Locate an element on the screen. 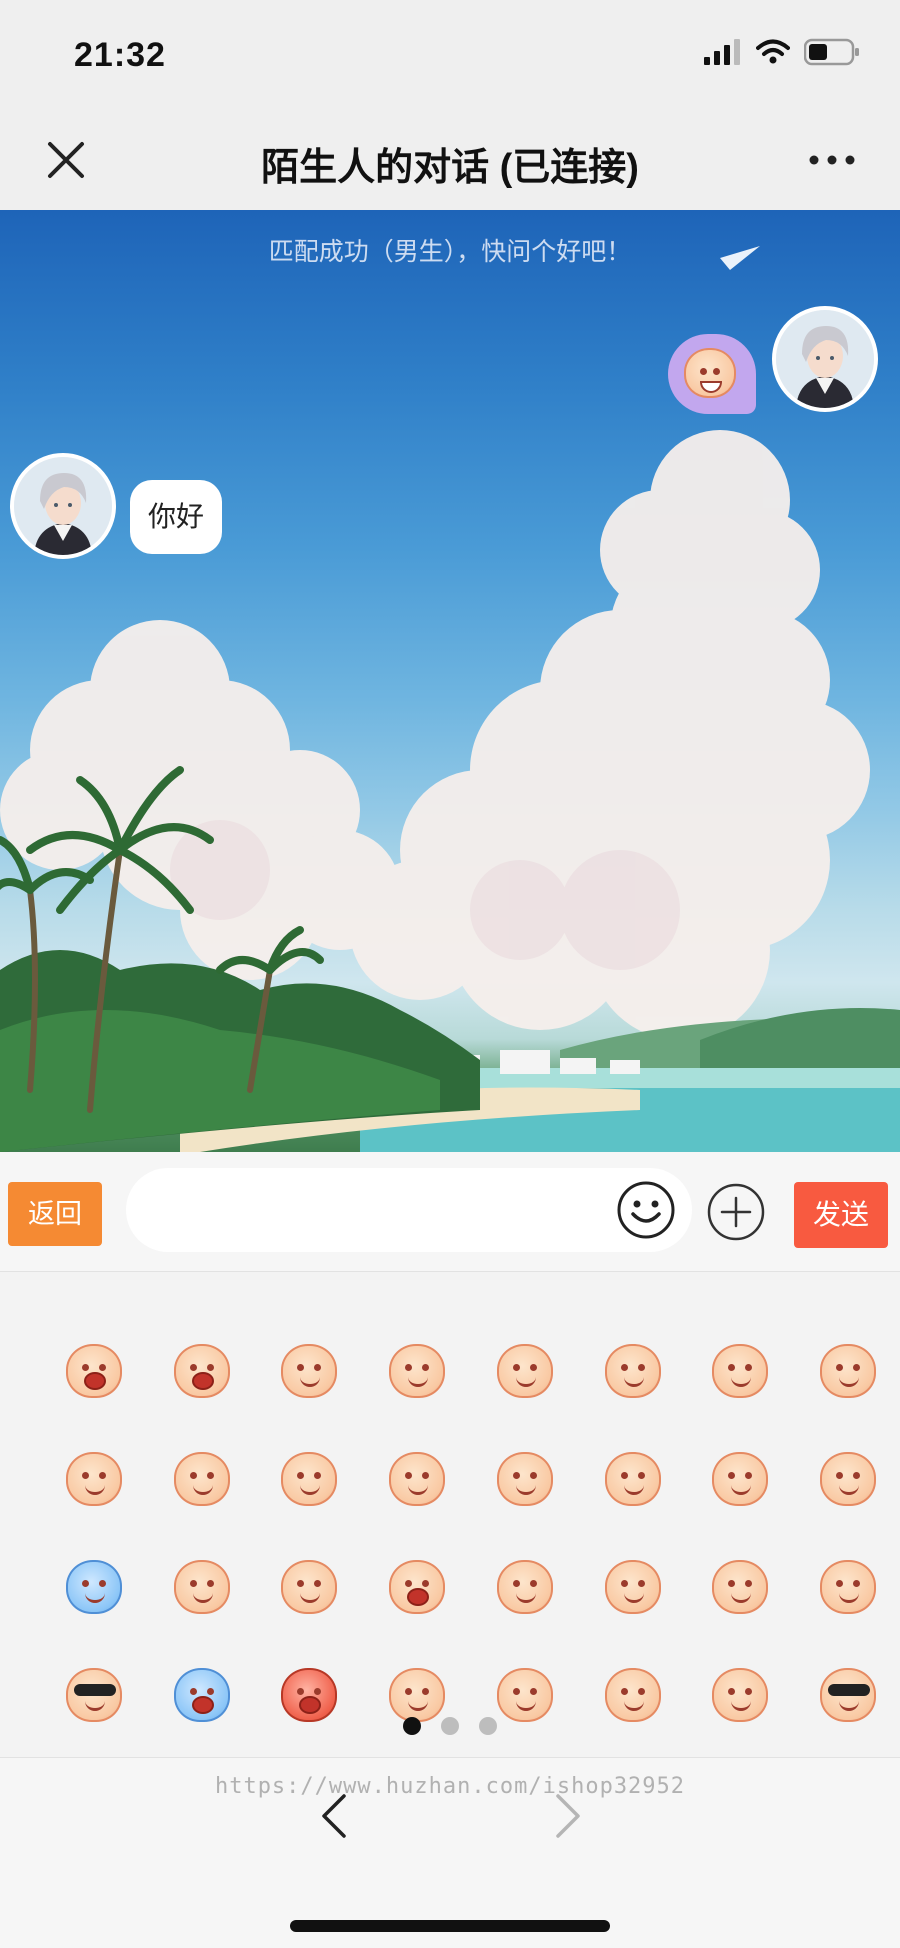 Image resolution: width=900 pixels, height=1948 pixels. emoji-sly is located at coordinates (310, 1479).